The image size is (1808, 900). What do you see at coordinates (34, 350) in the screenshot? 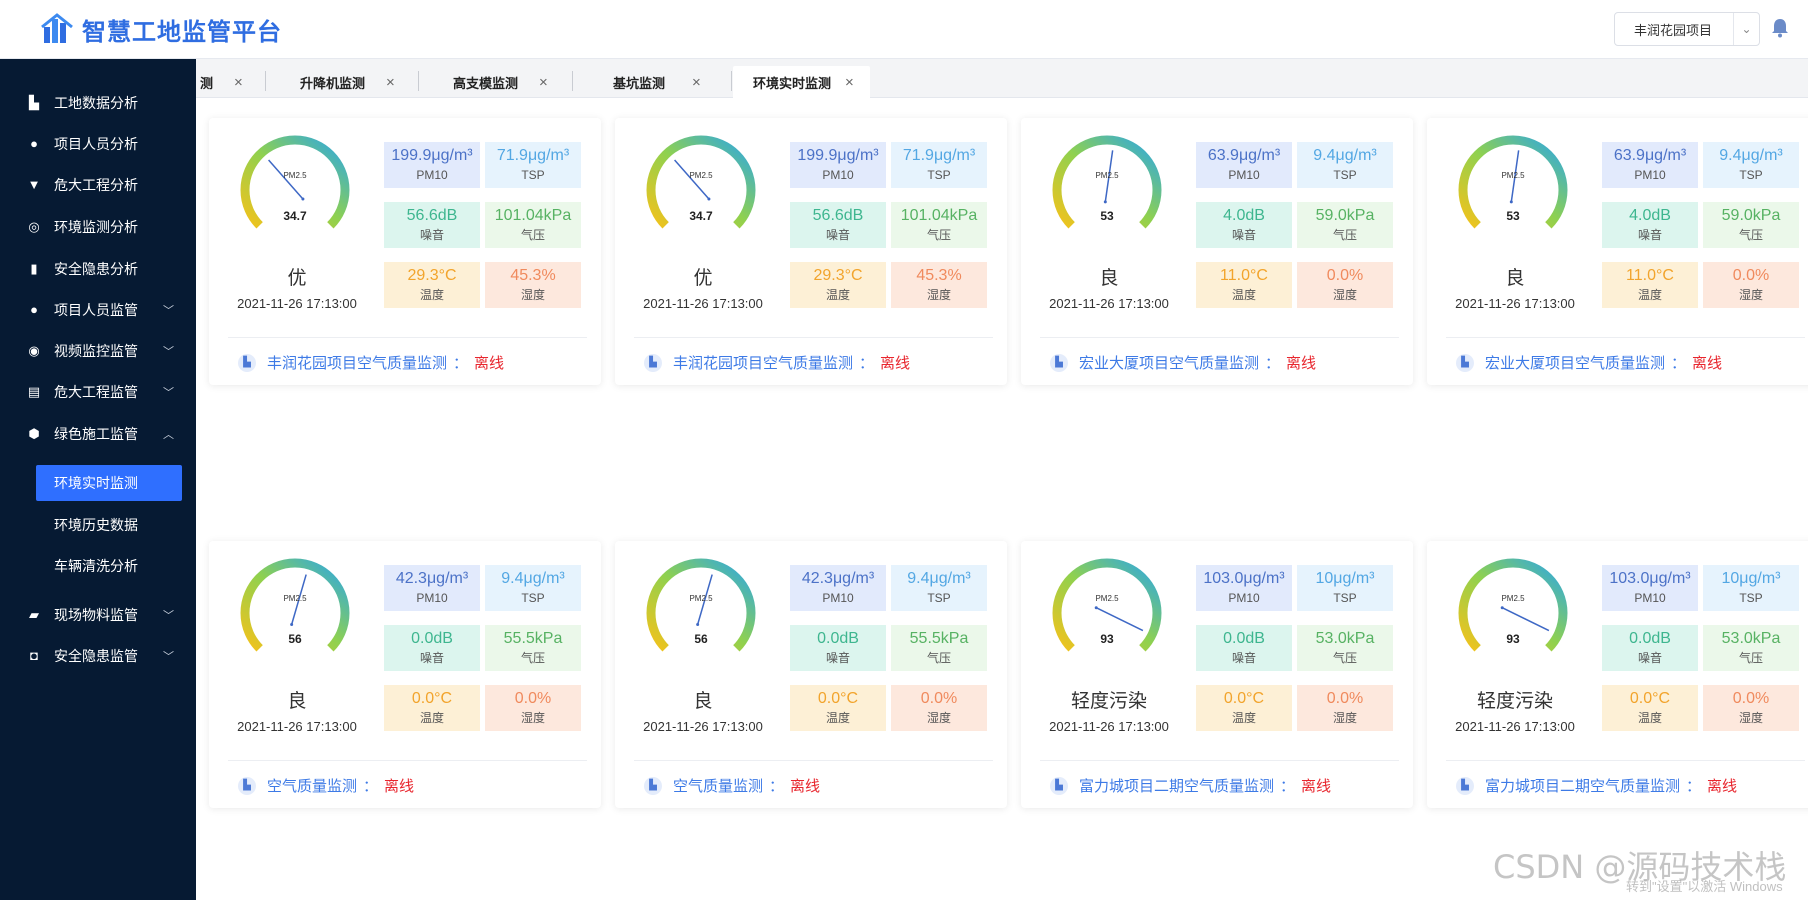
I see `camera-icon: ◉` at bounding box center [34, 350].